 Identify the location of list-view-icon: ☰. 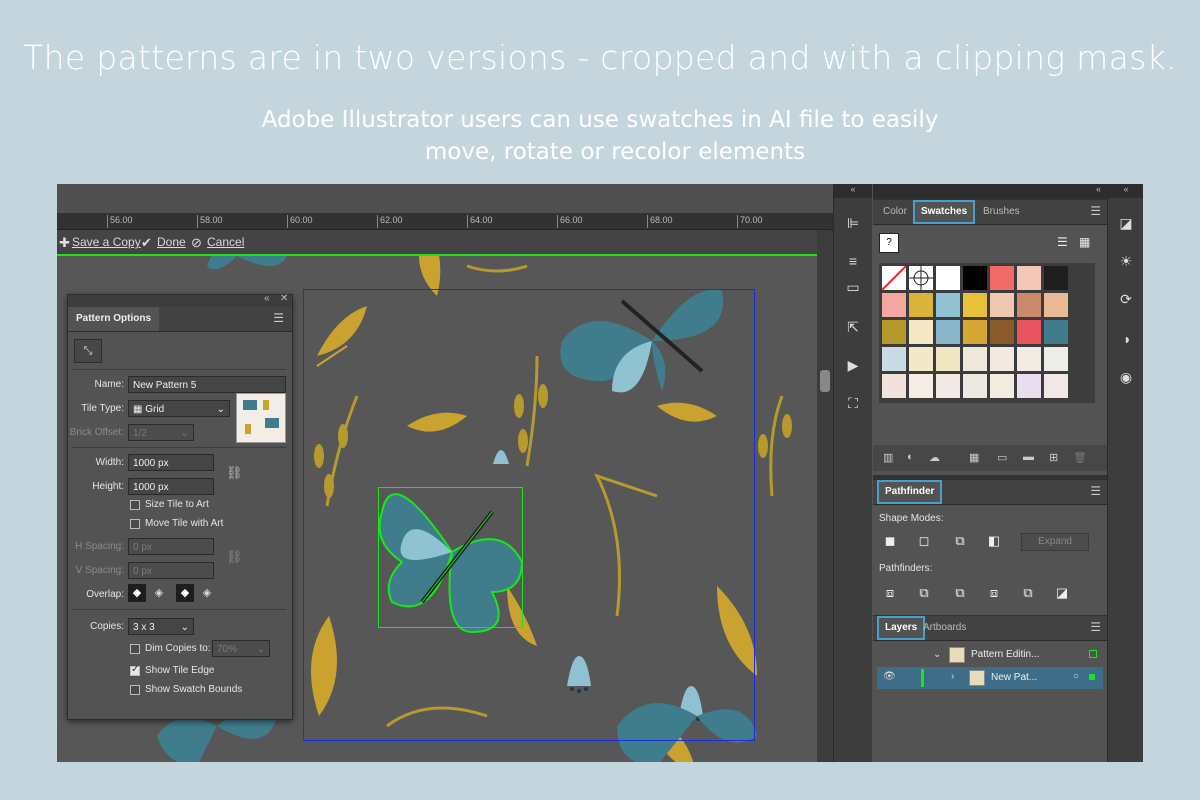
(1062, 242).